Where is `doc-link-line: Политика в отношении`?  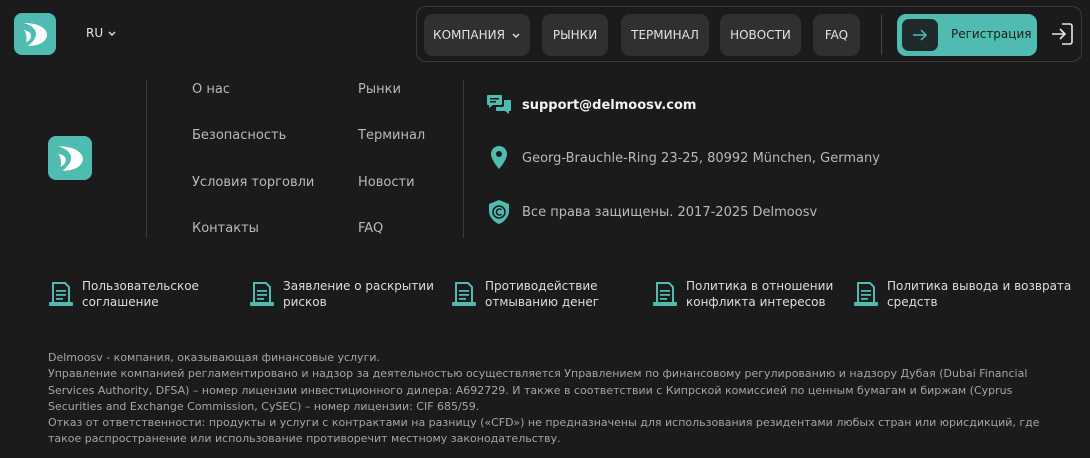
doc-link-line: Политика в отношении is located at coordinates (760, 286).